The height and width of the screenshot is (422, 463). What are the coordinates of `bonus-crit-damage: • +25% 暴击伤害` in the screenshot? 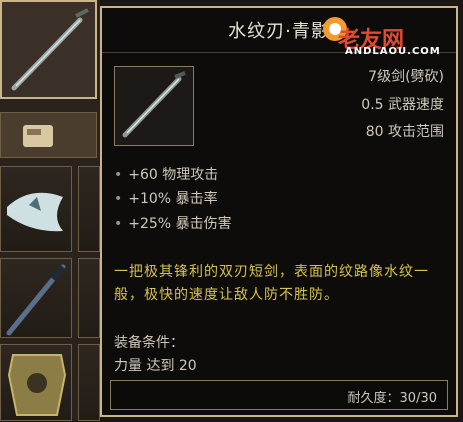 It's located at (173, 223).